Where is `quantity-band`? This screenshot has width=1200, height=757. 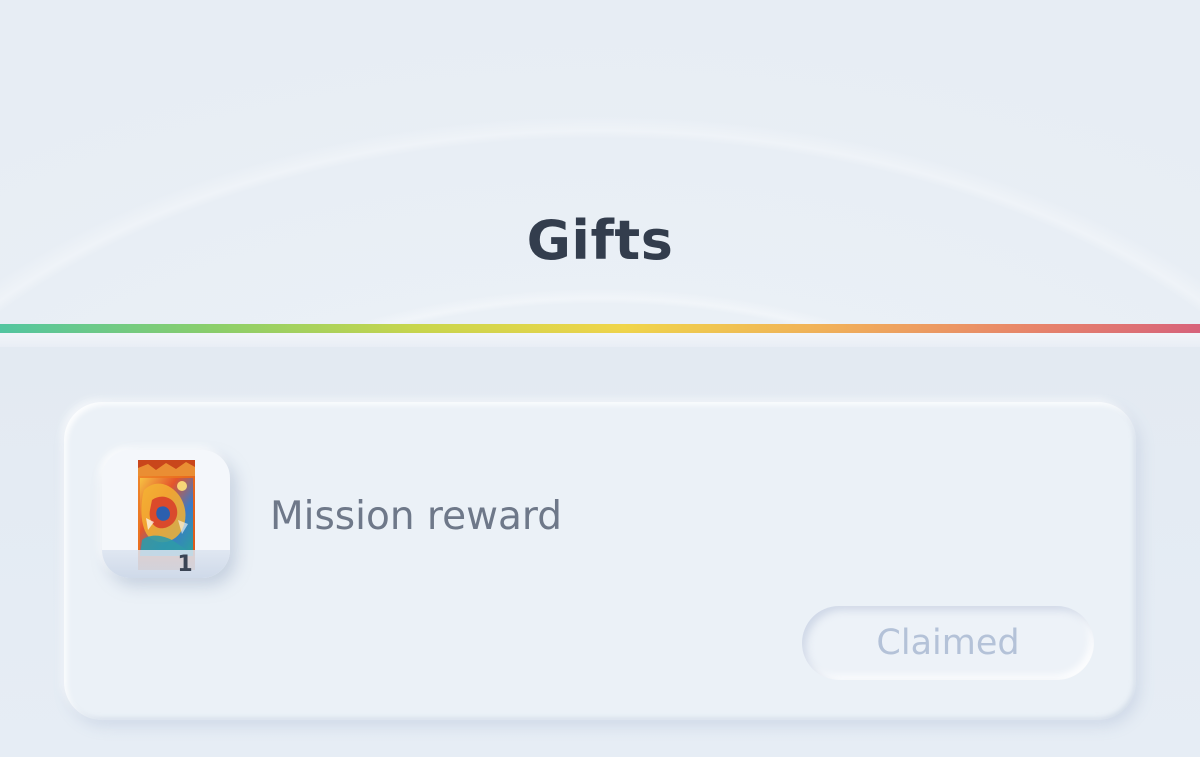 quantity-band is located at coordinates (166, 564).